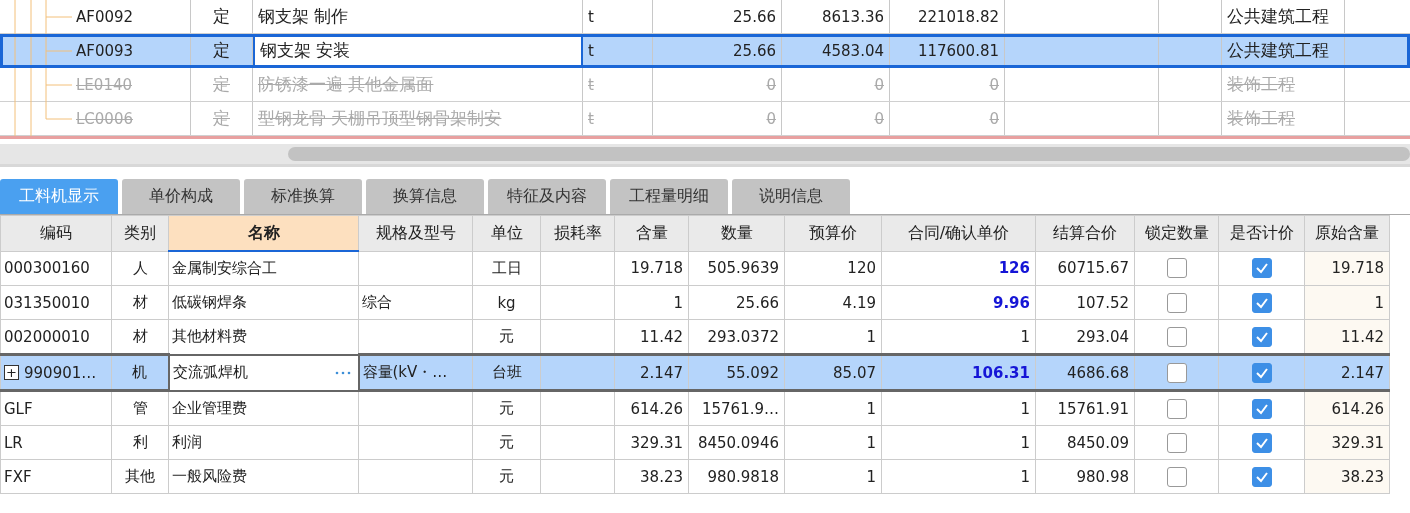 The height and width of the screenshot is (513, 1410). Describe the element at coordinates (833, 233) in the screenshot. I see `column-header: 预算价` at that location.